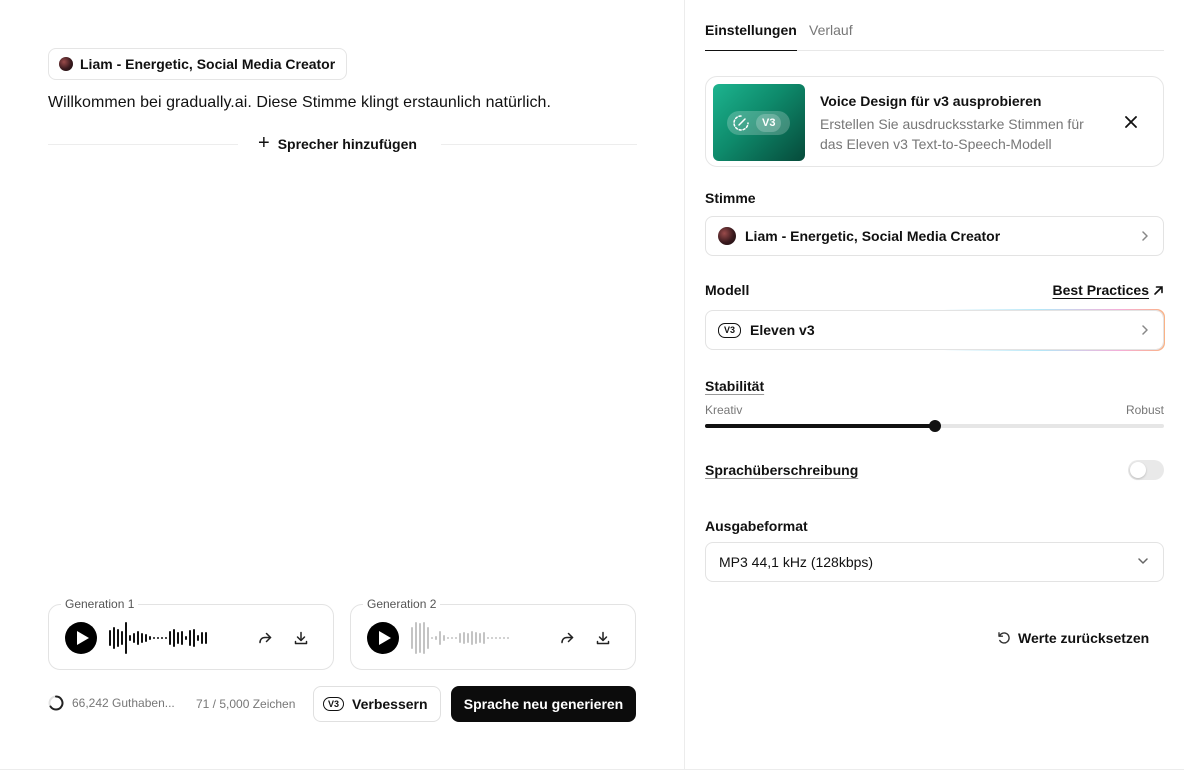 This screenshot has height=770, width=1184. I want to click on language-override-toggle, so click(1146, 470).